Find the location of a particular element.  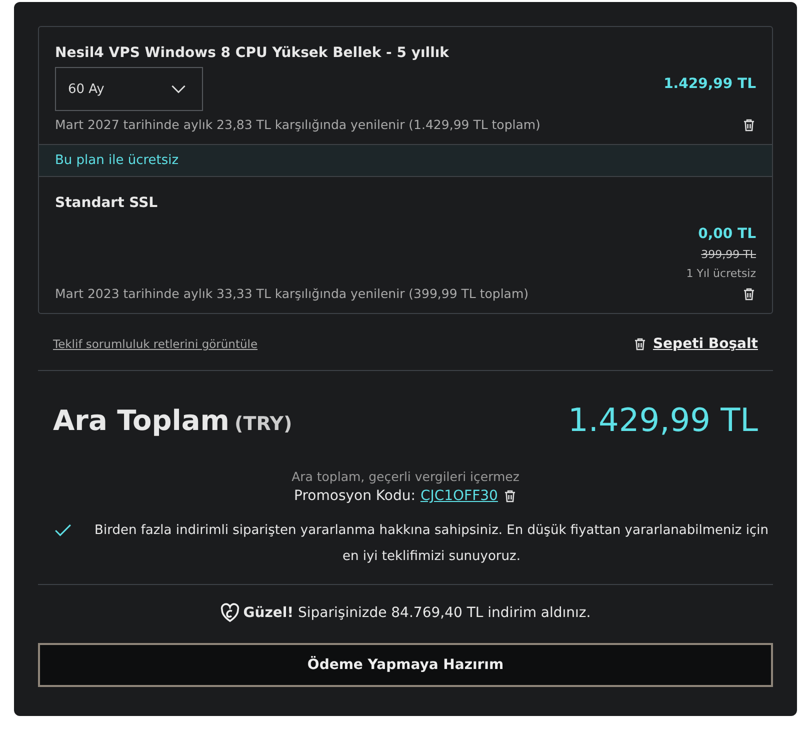

tax-note: Ara toplam, geçerli vergileri içermez is located at coordinates (405, 476).